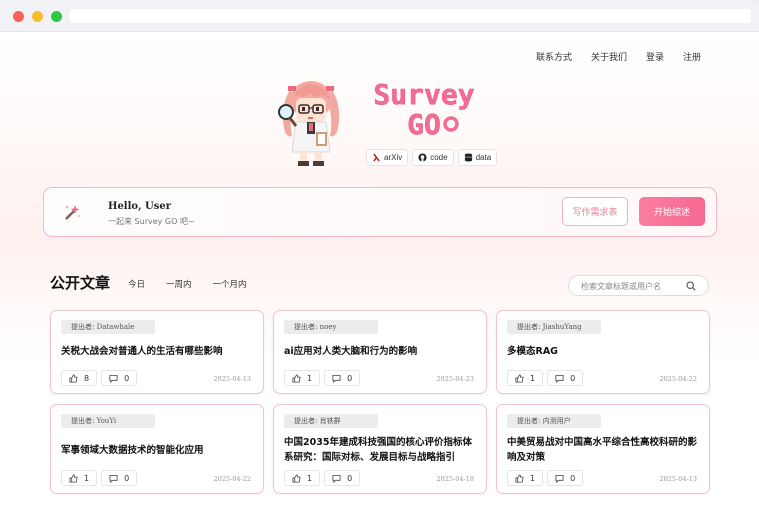 The width and height of the screenshot is (759, 506). Describe the element at coordinates (554, 56) in the screenshot. I see `nav-contact-link: 联系方式` at that location.